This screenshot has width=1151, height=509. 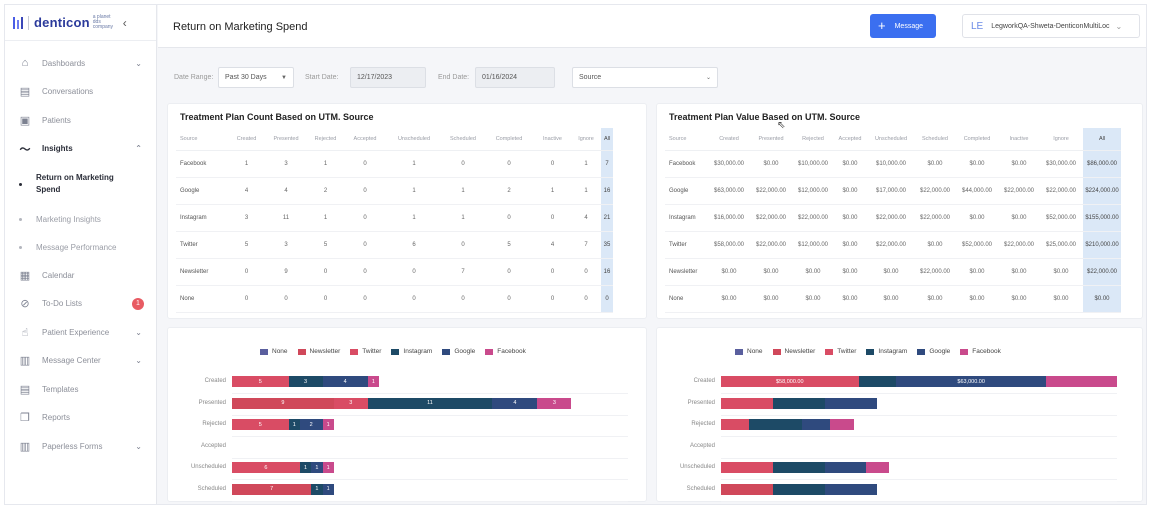 What do you see at coordinates (1051, 26) in the screenshot?
I see `user-selector: LE LegworkQA-Shweta-DenticonMultiLoc ⌄` at bounding box center [1051, 26].